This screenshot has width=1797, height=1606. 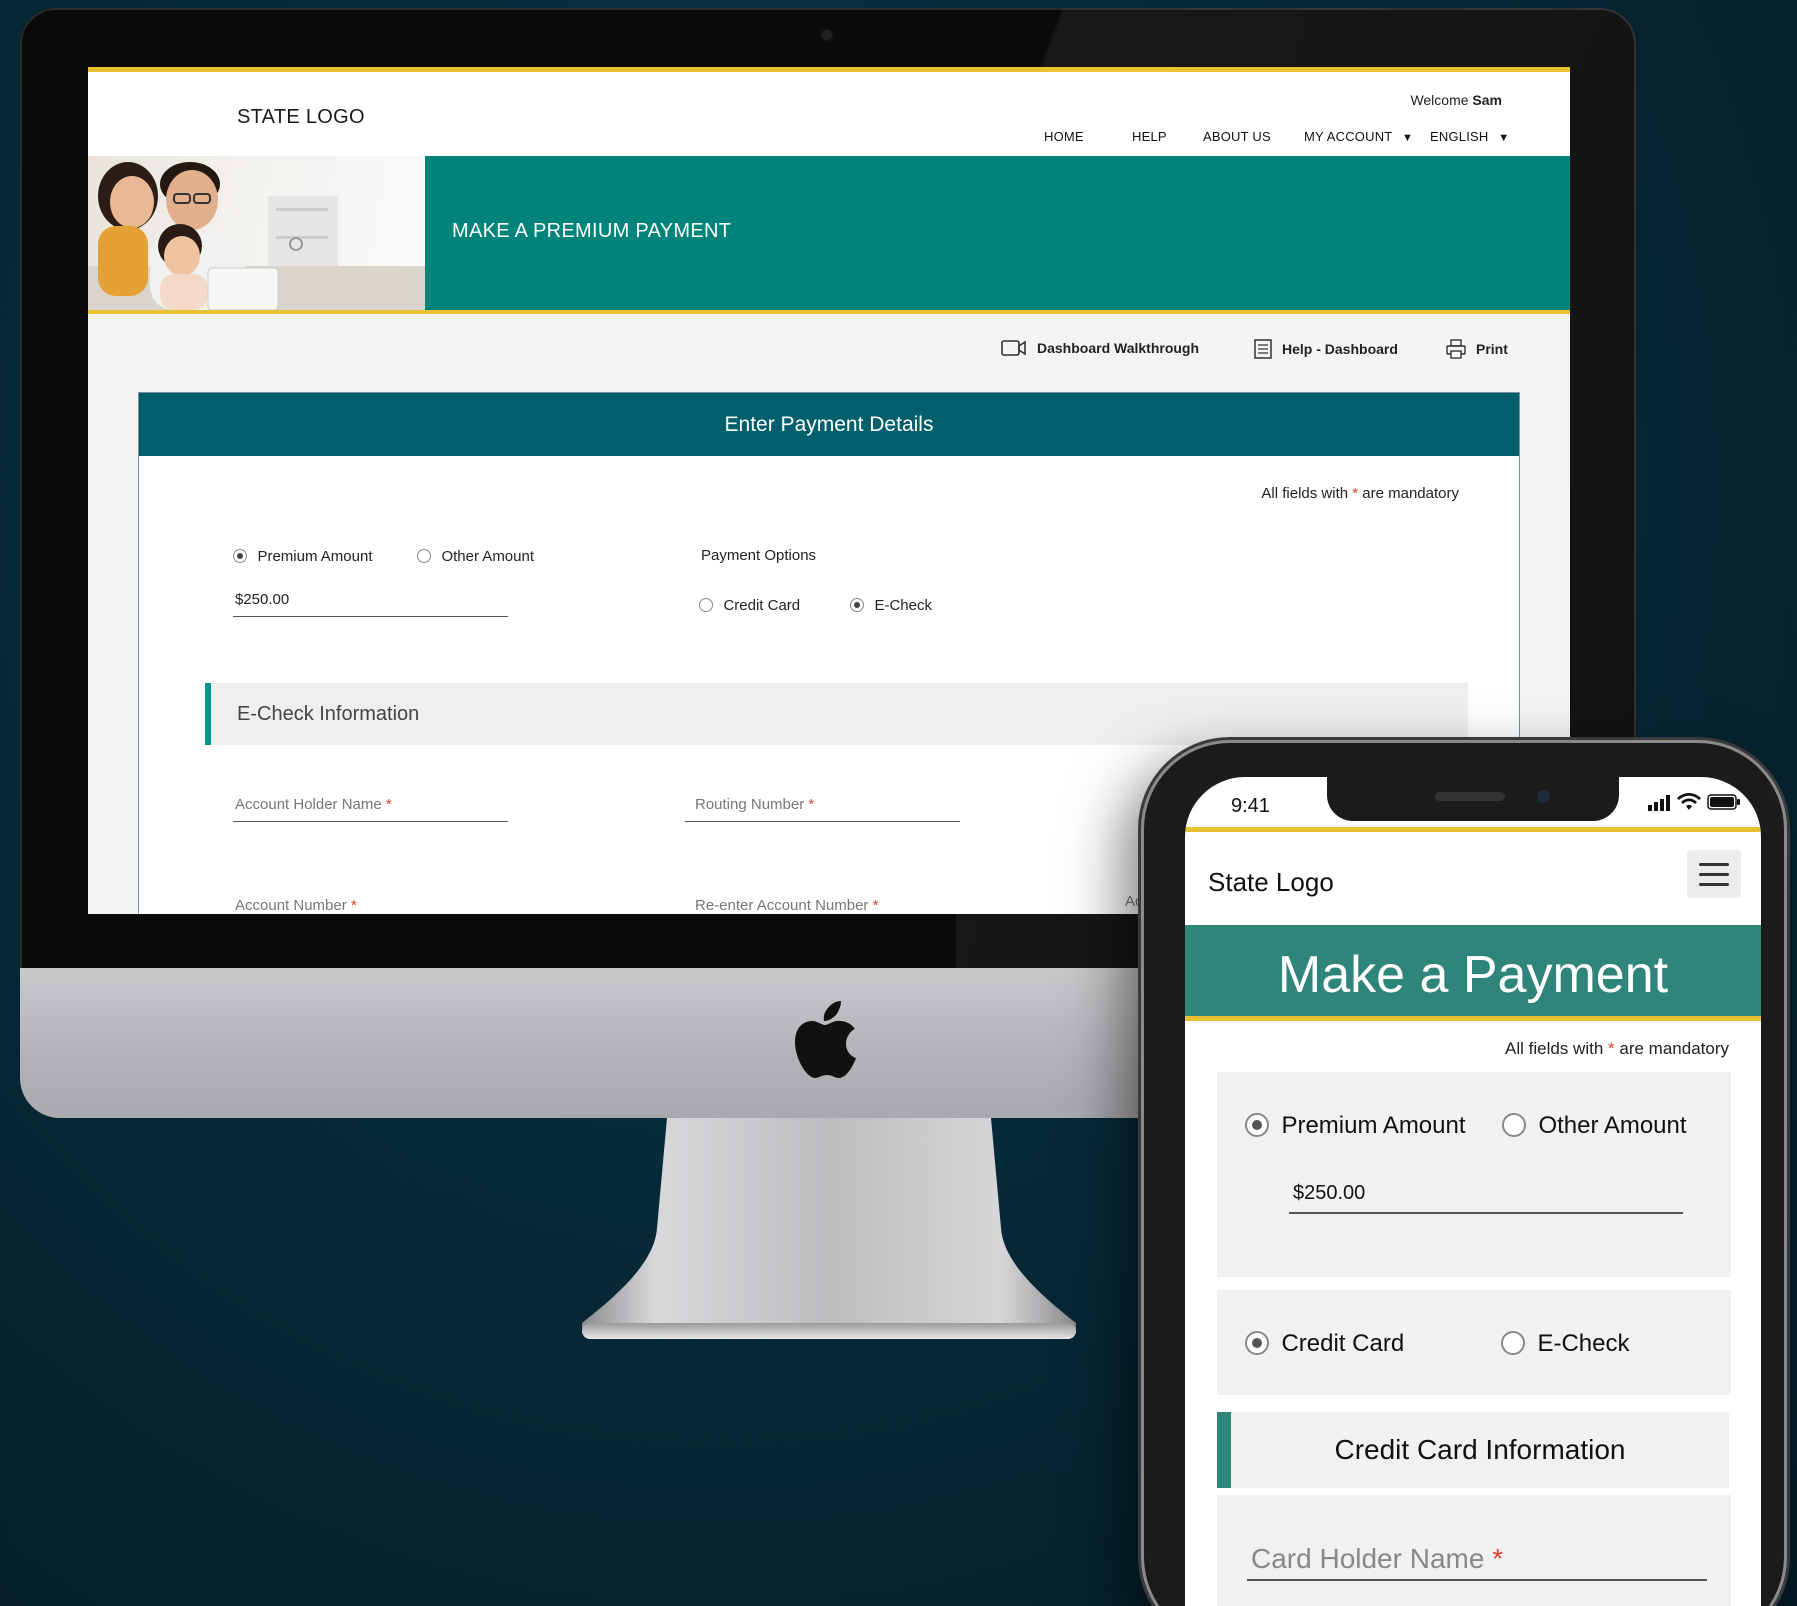 What do you see at coordinates (296, 905) in the screenshot?
I see `account-number-placeholder: Account Number *` at bounding box center [296, 905].